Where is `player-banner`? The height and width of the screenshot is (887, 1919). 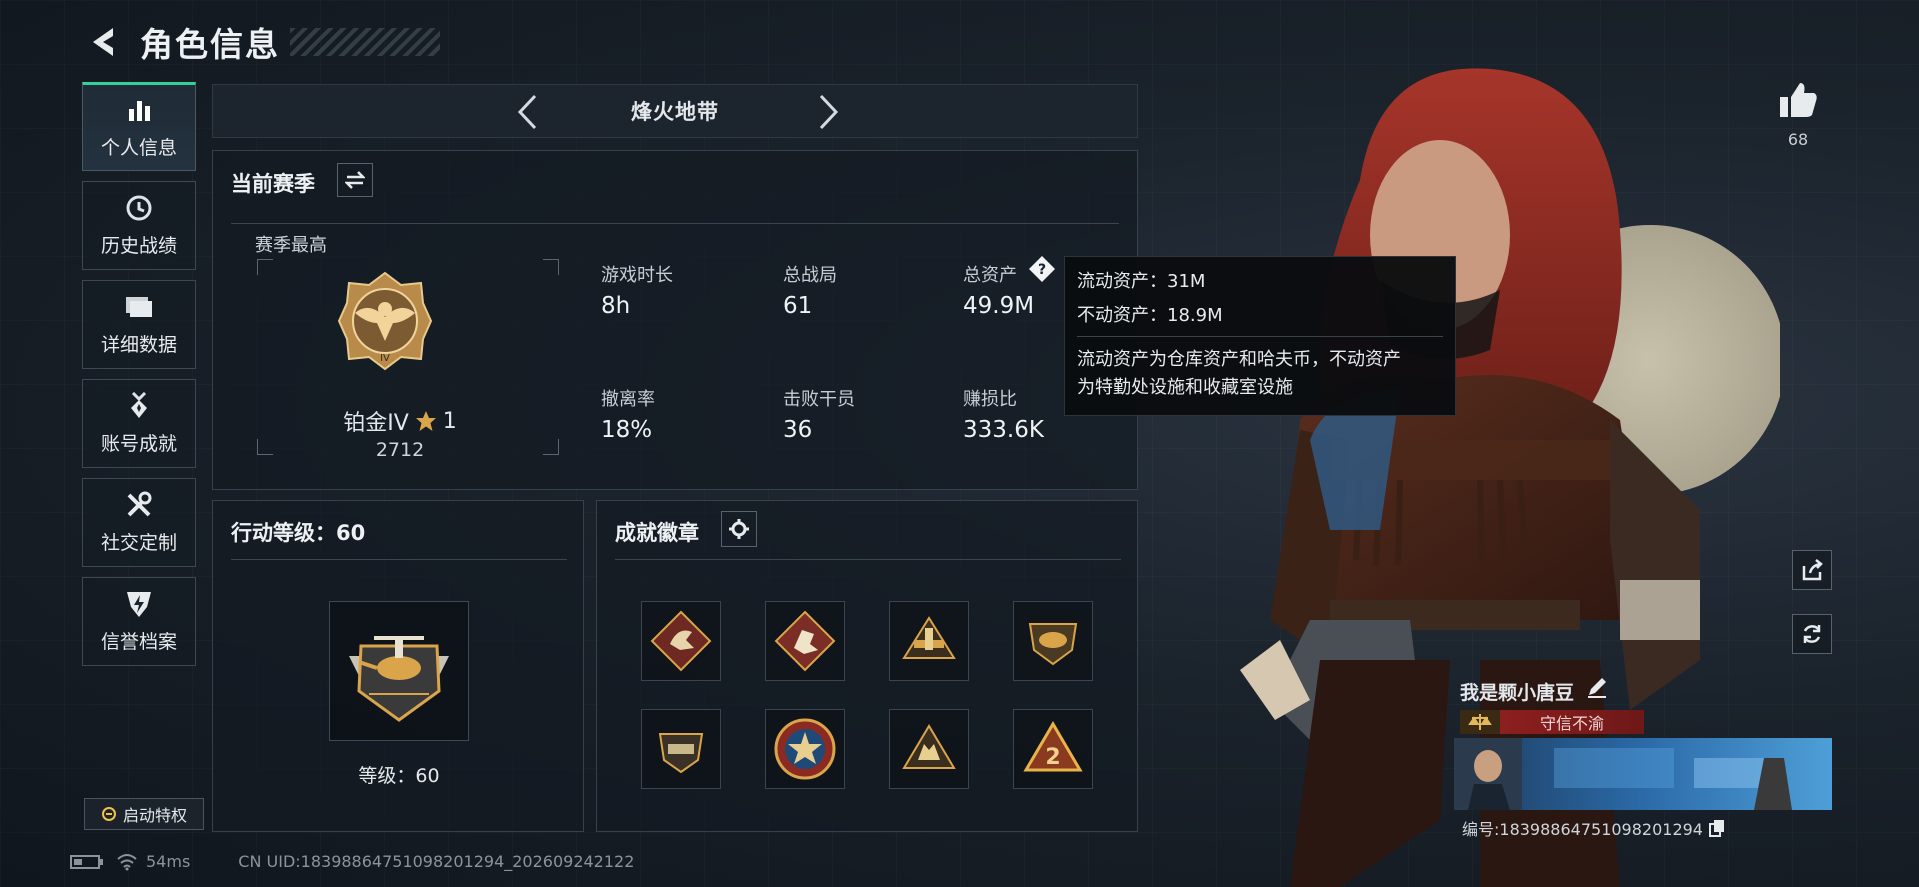 player-banner is located at coordinates (1643, 774).